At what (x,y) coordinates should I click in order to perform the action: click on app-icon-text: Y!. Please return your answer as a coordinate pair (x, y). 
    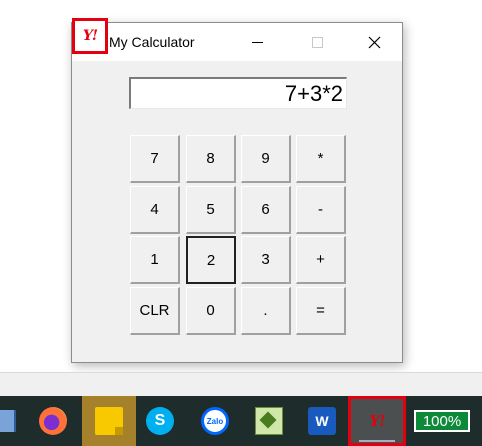
    Looking at the image, I should click on (90, 36).